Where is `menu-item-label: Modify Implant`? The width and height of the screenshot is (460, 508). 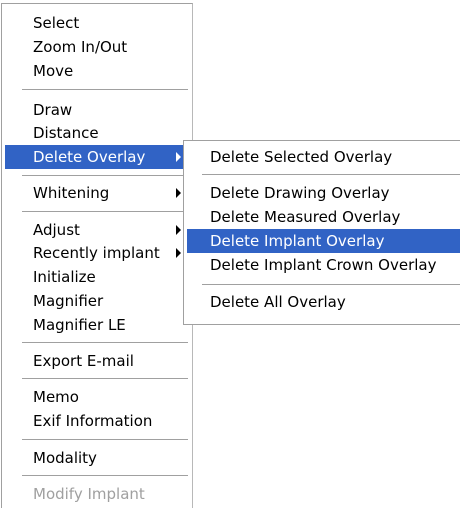
menu-item-label: Modify Implant is located at coordinates (89, 494).